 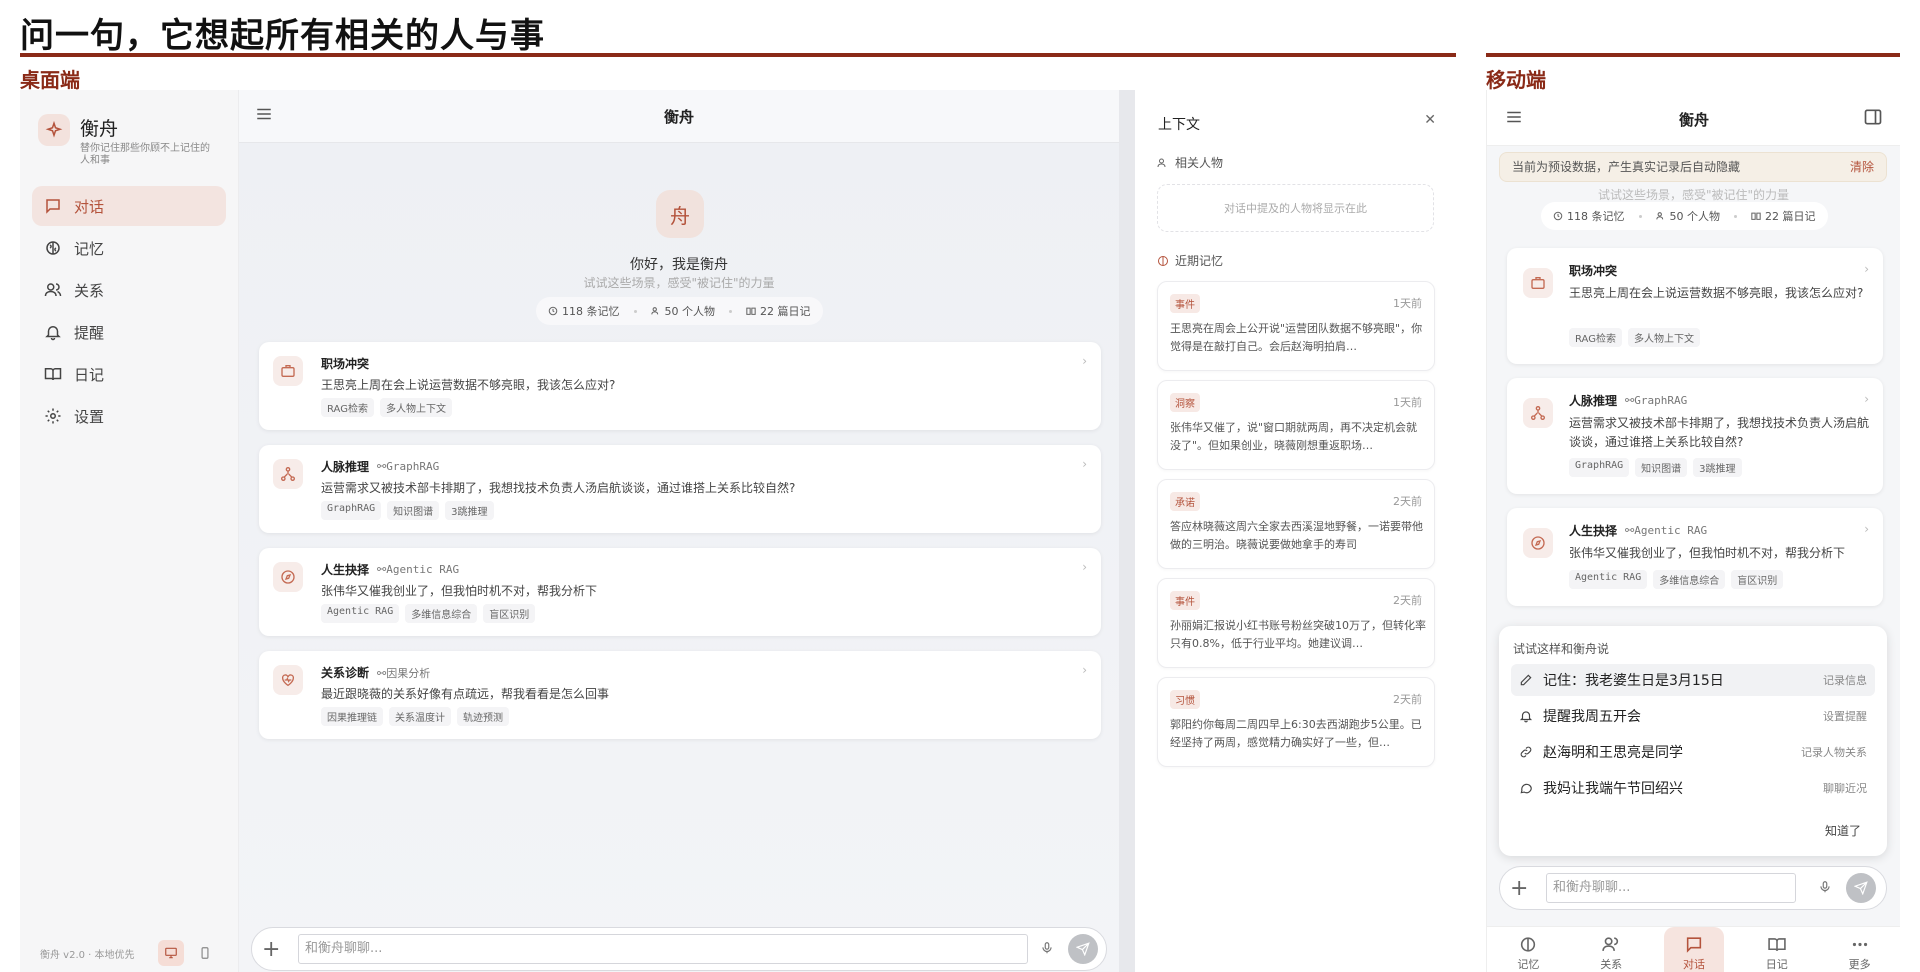 What do you see at coordinates (680, 214) in the screenshot?
I see `assistant-avatar: 舟` at bounding box center [680, 214].